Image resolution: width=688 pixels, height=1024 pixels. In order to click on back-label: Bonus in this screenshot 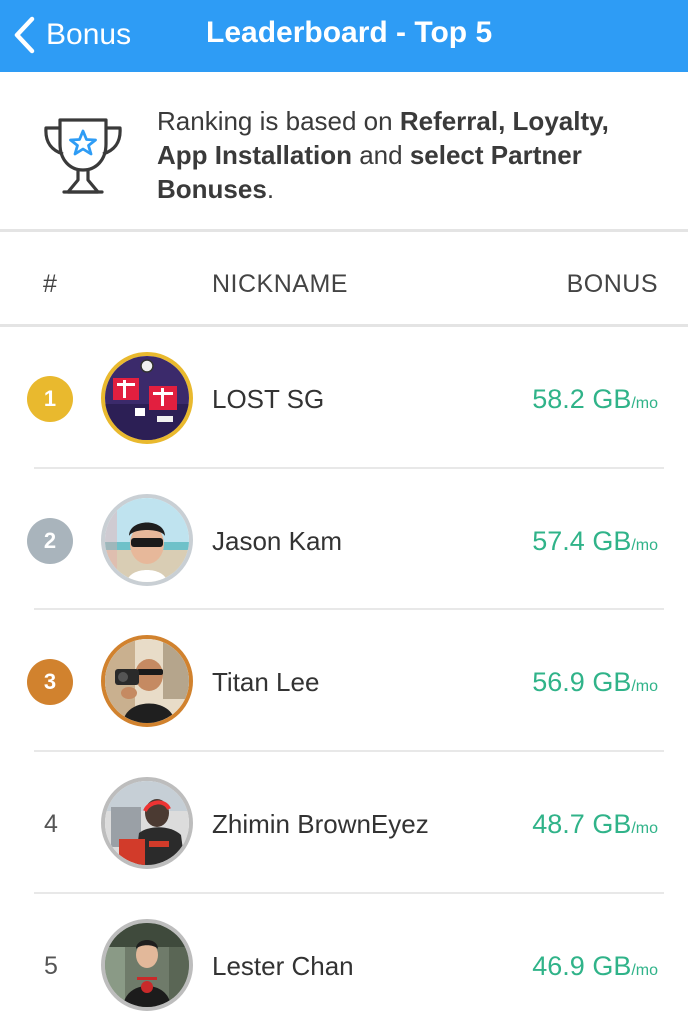, I will do `click(89, 34)`.